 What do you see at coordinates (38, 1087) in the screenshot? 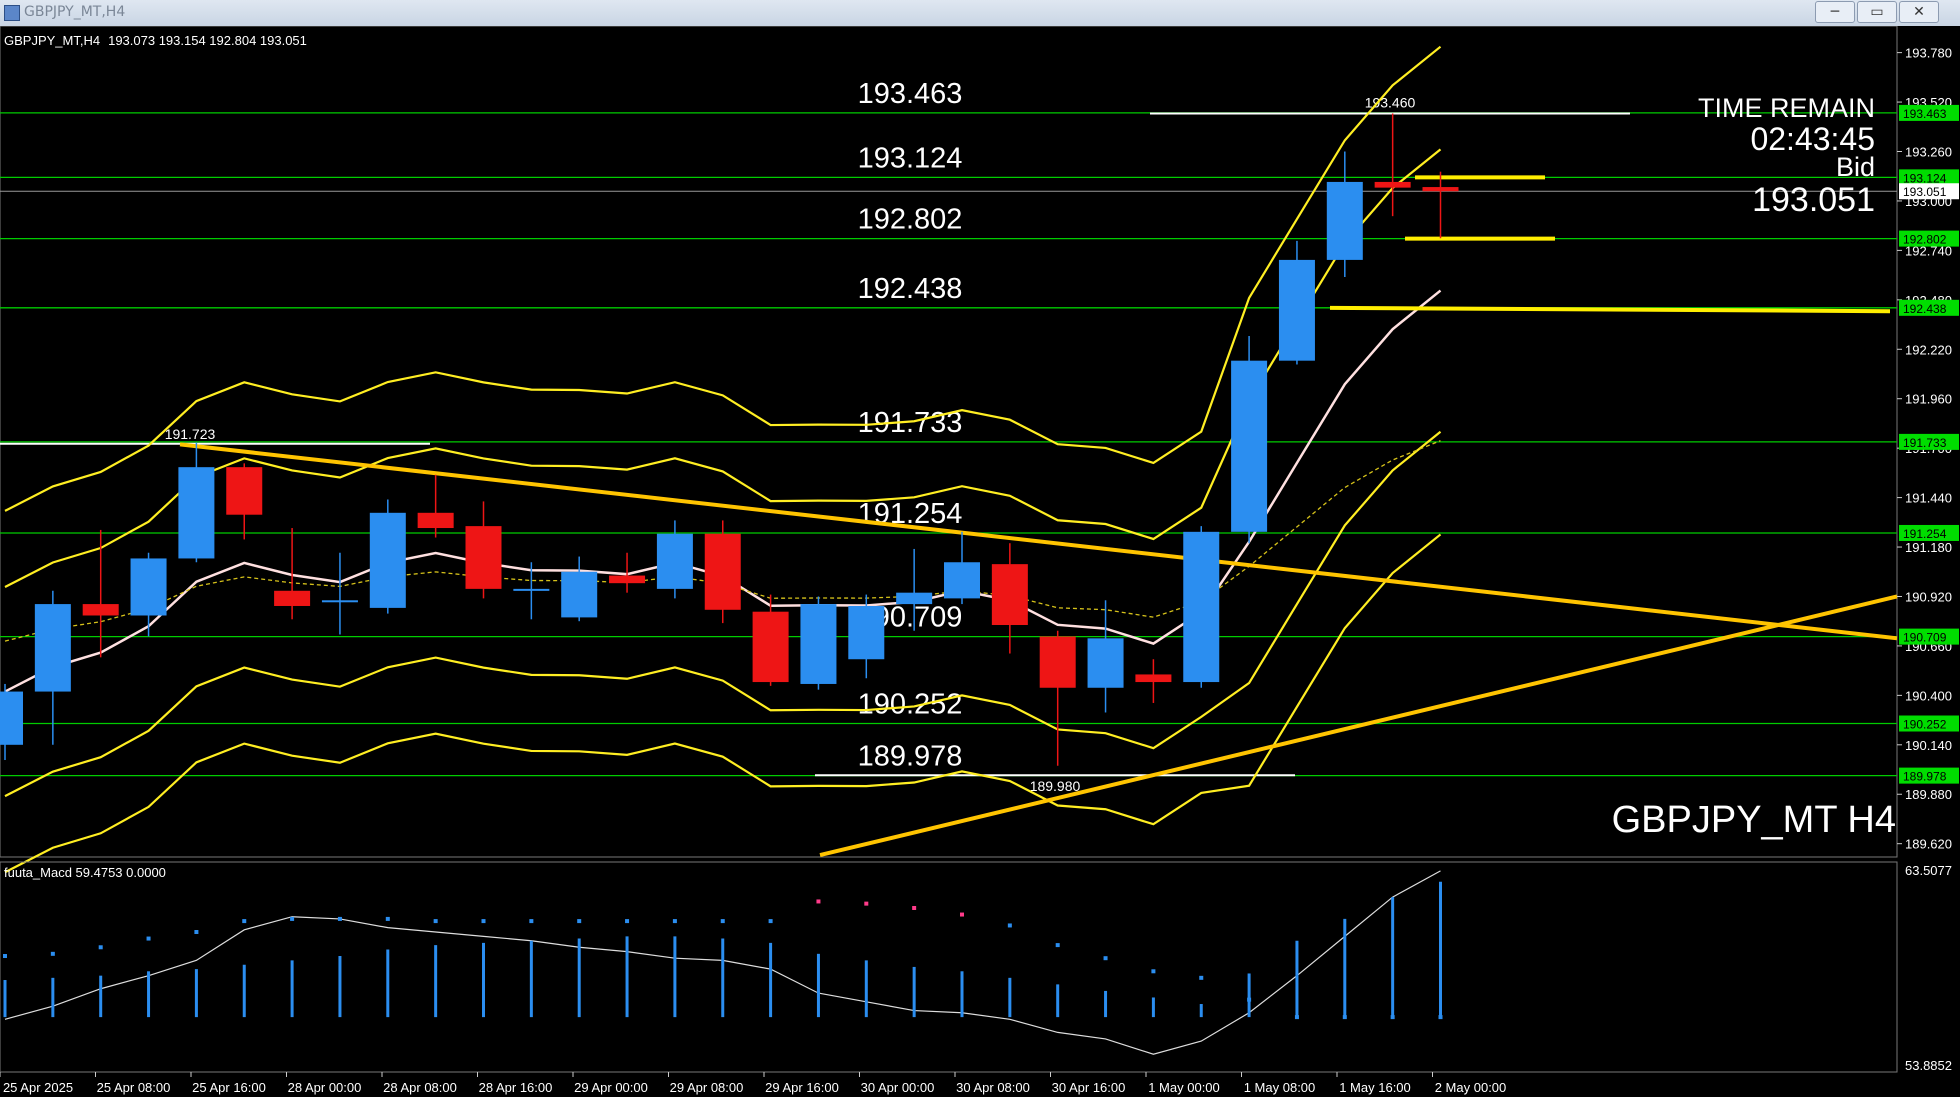
I see `time-axis-label: 25 Apr 2025` at bounding box center [38, 1087].